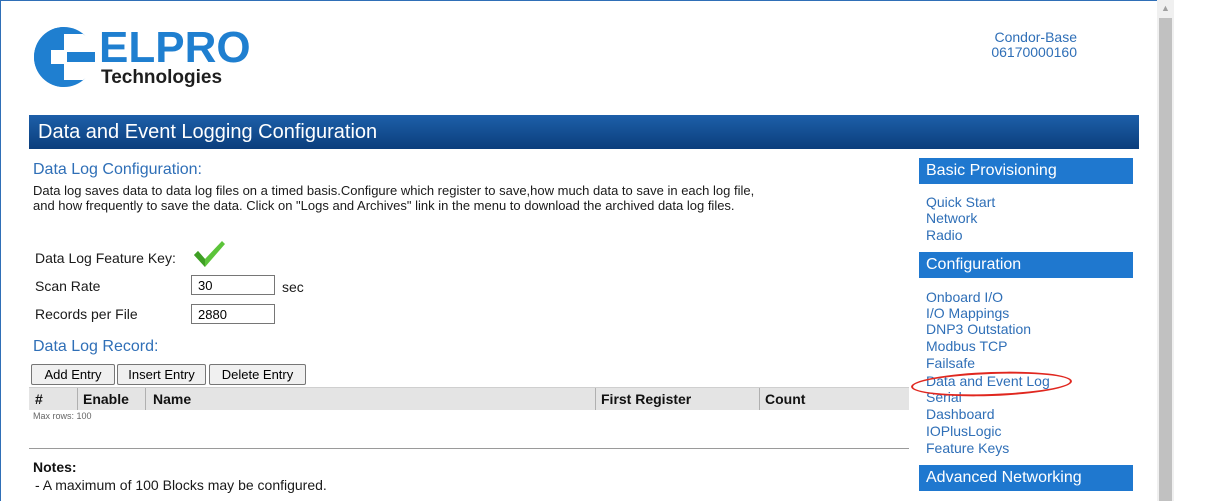 This screenshot has width=1225, height=501. What do you see at coordinates (257, 374) in the screenshot?
I see `delete-entry-button: Delete Entry` at bounding box center [257, 374].